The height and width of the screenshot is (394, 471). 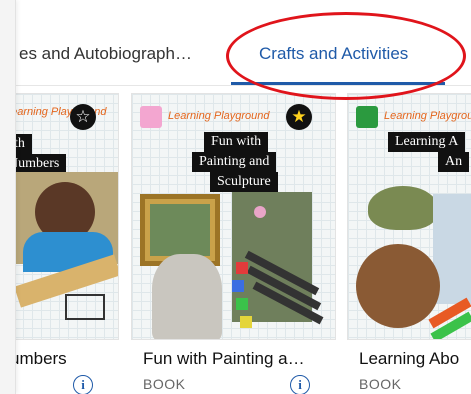 What do you see at coordinates (238, 286) in the screenshot?
I see `paint-blob-blue` at bounding box center [238, 286].